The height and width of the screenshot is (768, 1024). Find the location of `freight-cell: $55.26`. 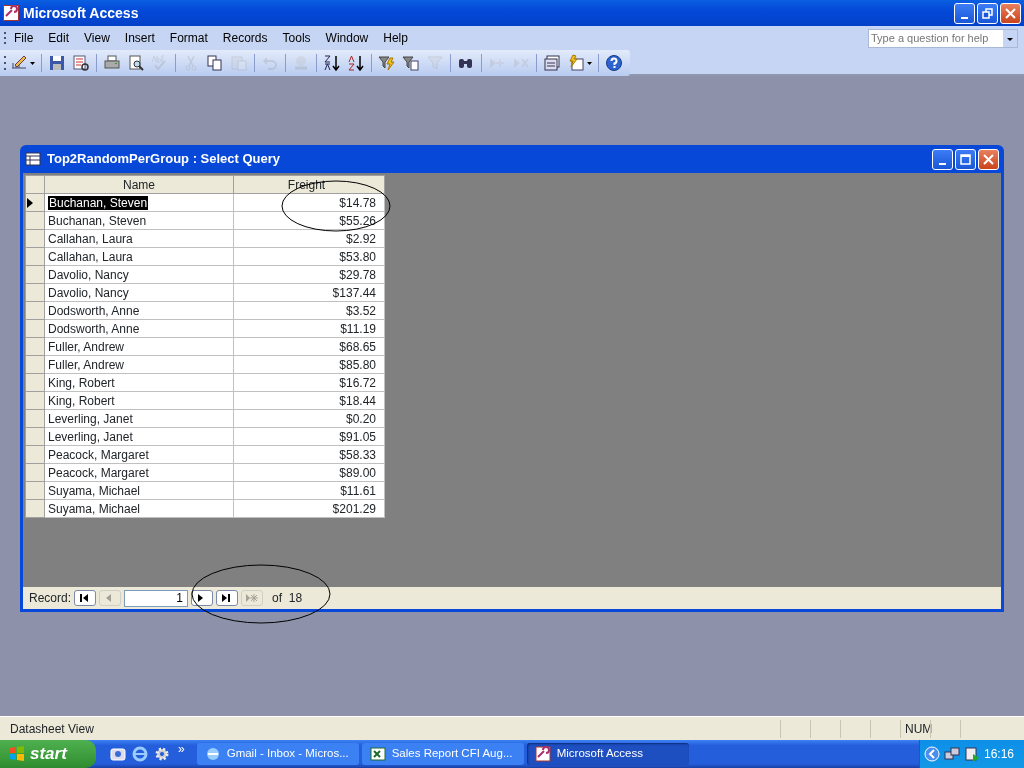

freight-cell: $55.26 is located at coordinates (309, 220).